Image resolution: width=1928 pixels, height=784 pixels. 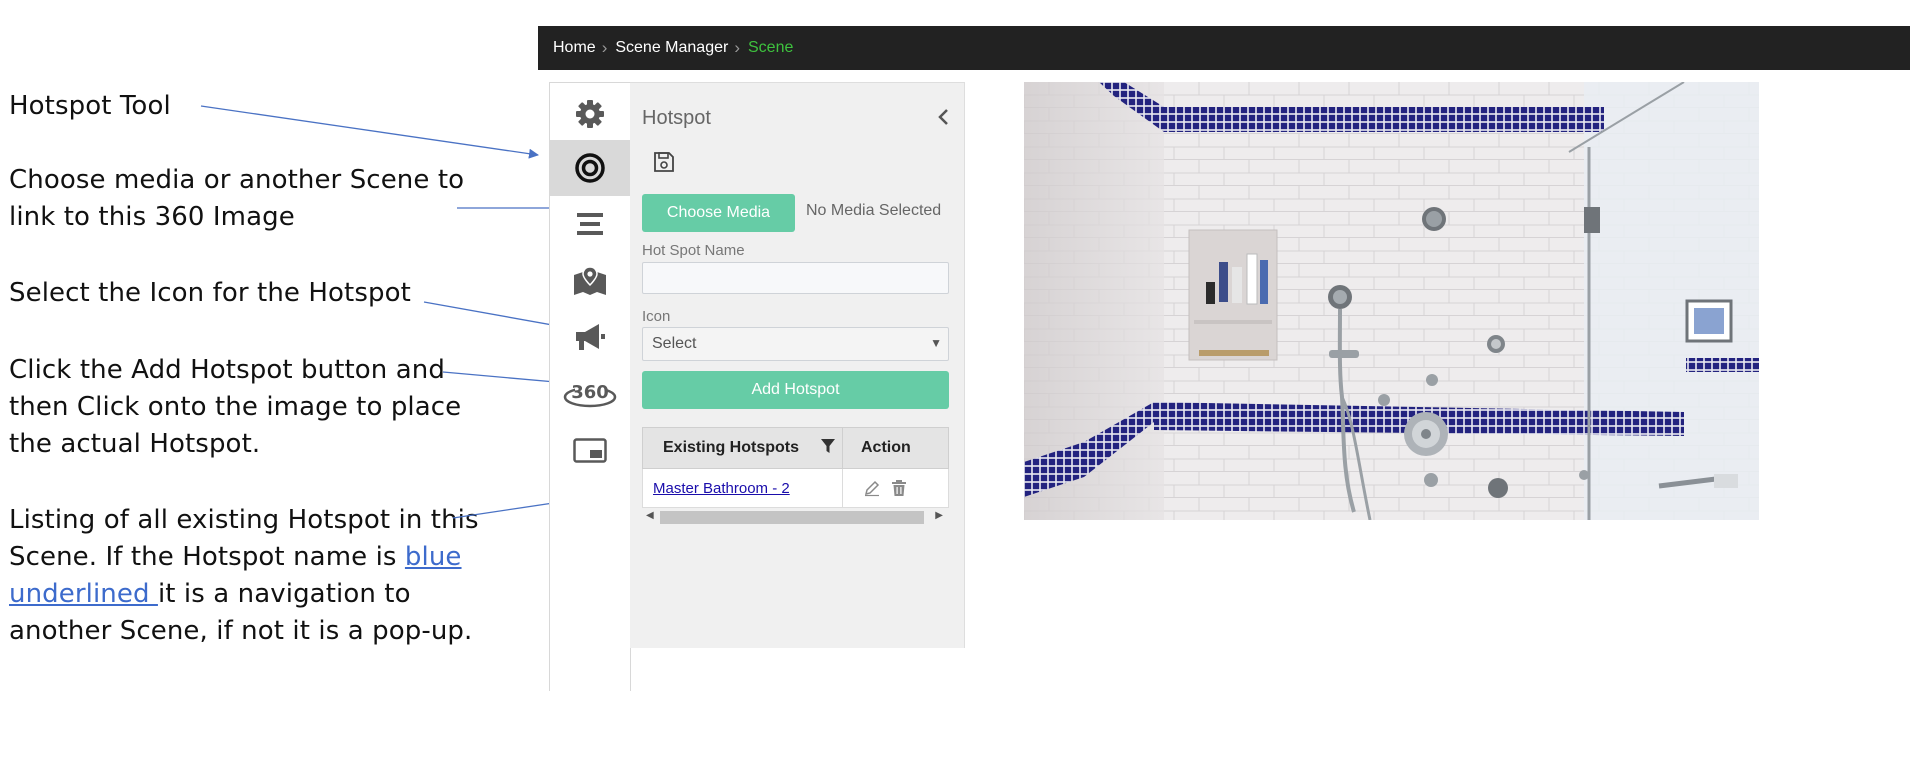 I want to click on panel-title: Hotspot, so click(x=676, y=118).